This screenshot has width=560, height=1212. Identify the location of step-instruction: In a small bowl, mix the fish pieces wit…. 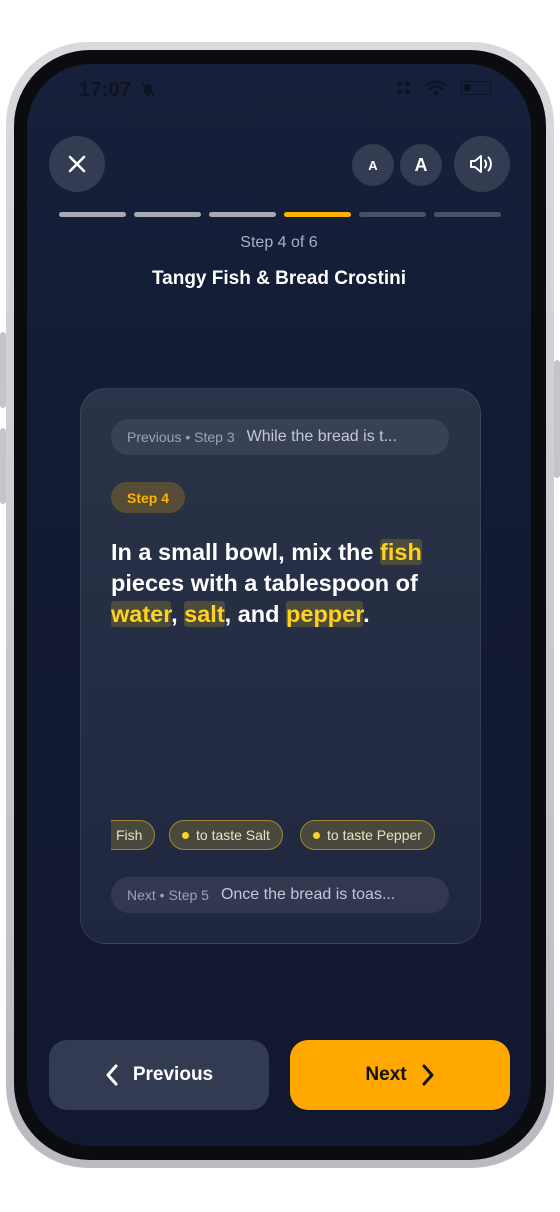
(281, 583).